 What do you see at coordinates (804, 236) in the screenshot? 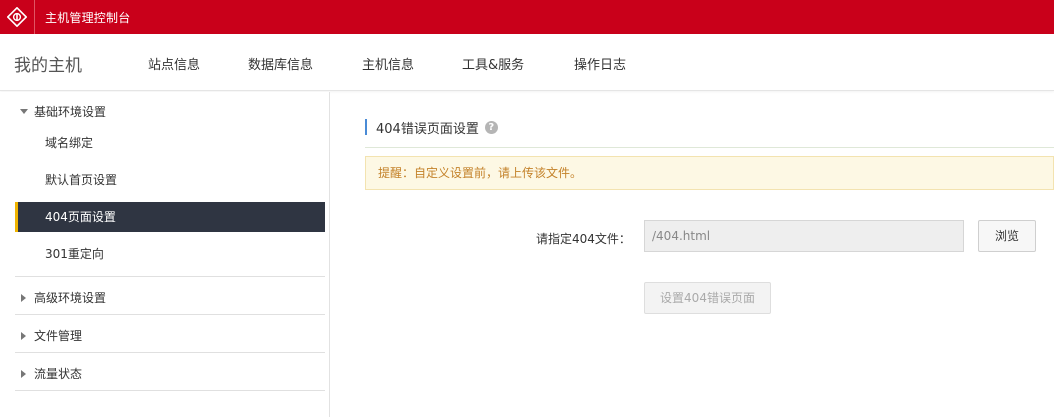
I see `file-path-input` at bounding box center [804, 236].